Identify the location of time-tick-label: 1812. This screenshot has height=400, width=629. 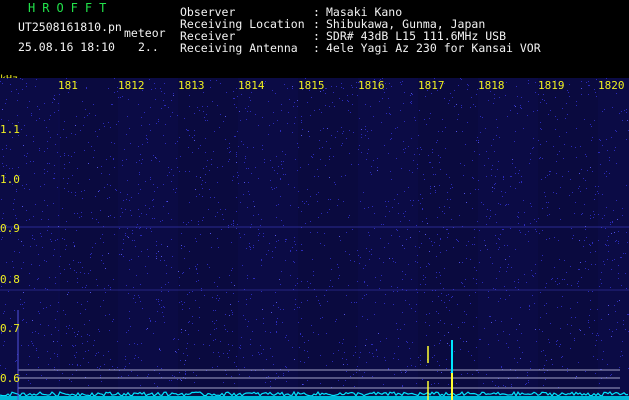
(131, 85).